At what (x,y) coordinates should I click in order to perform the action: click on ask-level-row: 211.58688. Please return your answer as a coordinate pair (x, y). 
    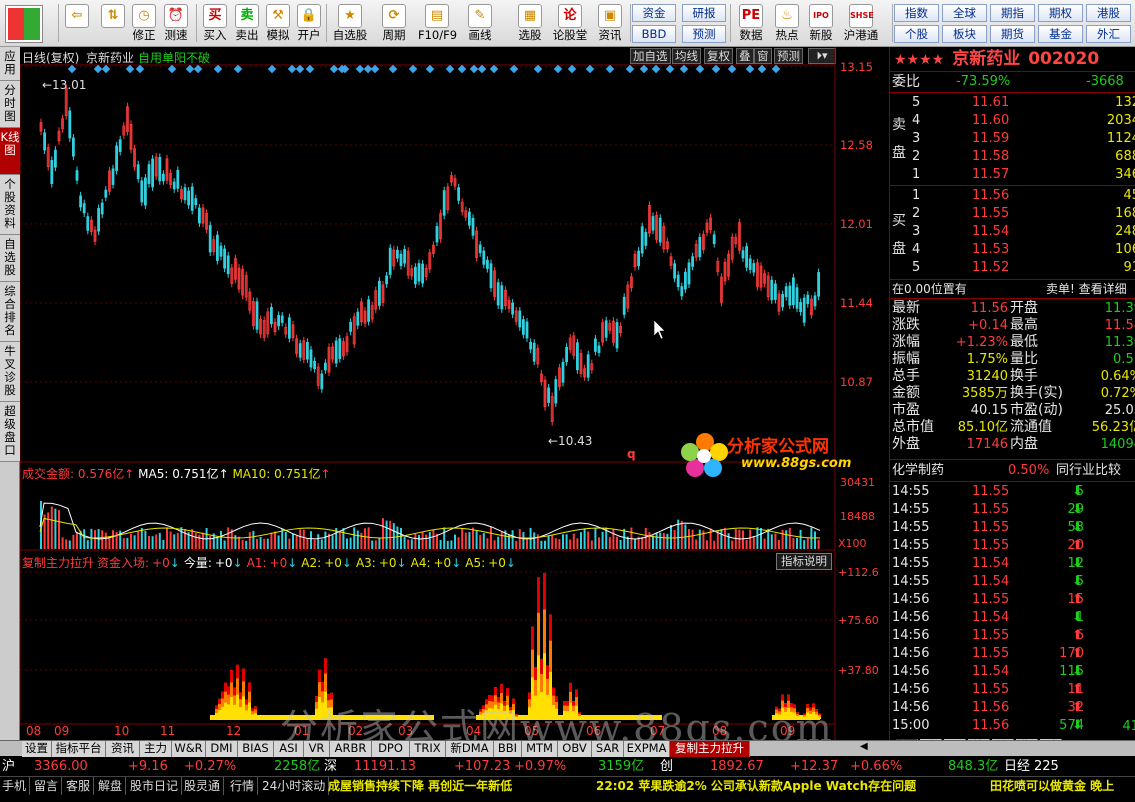
    Looking at the image, I should click on (1012, 157).